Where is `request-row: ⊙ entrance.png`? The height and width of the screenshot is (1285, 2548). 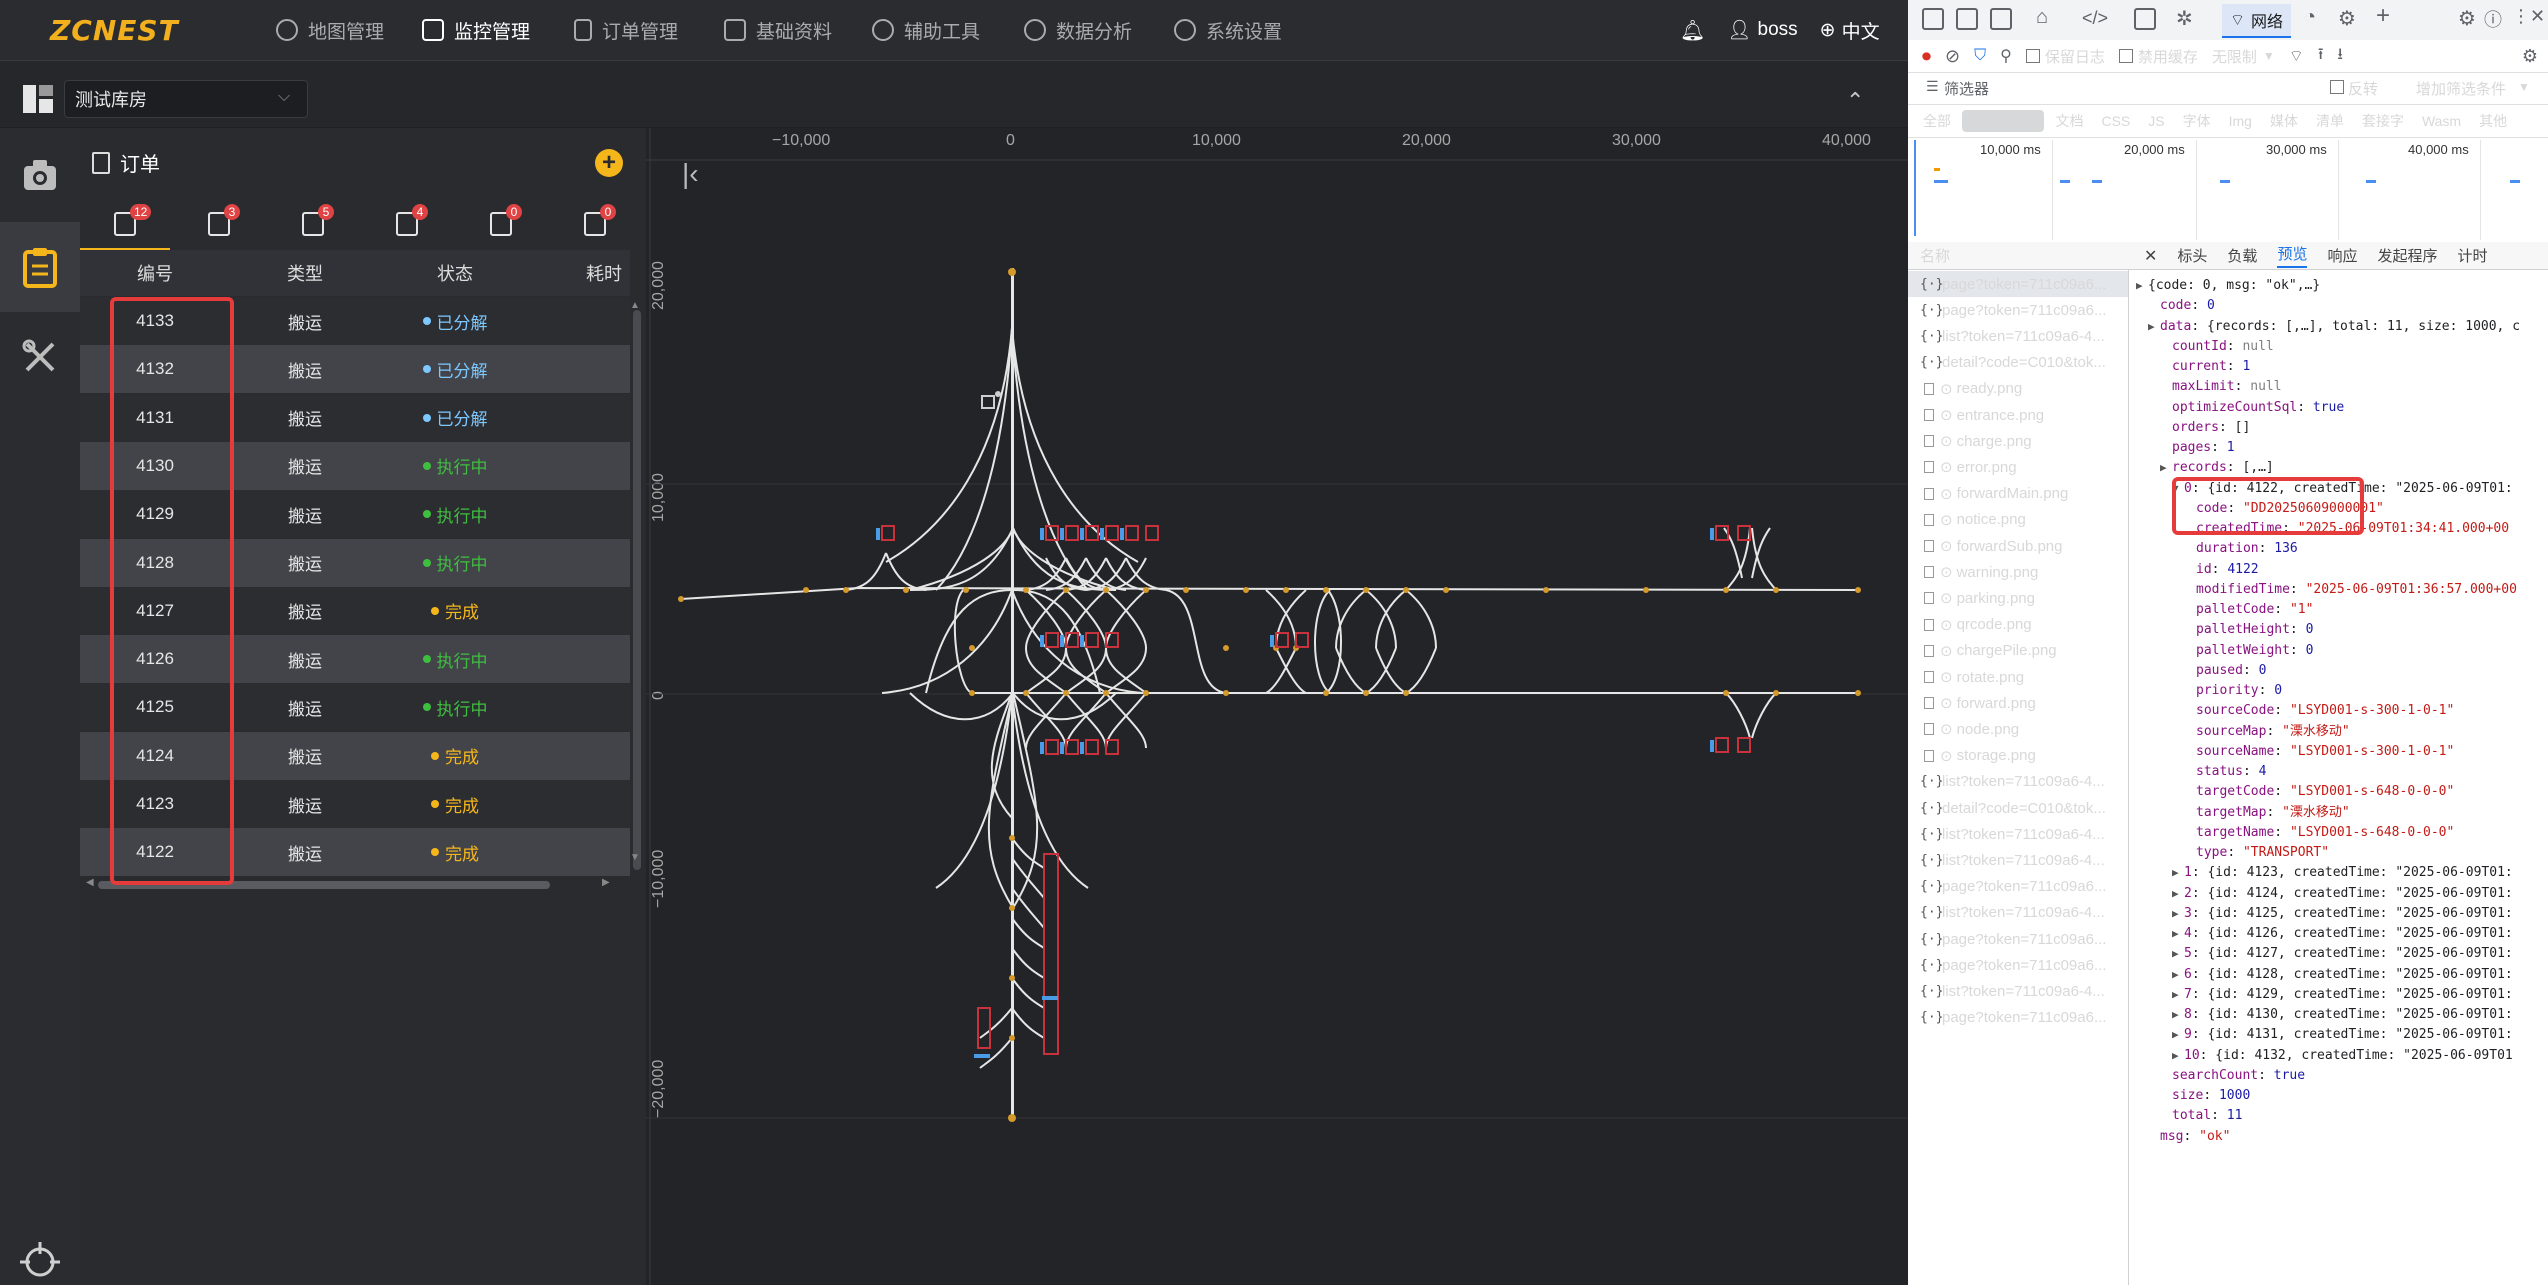
request-row: ⊙ entrance.png is located at coordinates (2018, 415).